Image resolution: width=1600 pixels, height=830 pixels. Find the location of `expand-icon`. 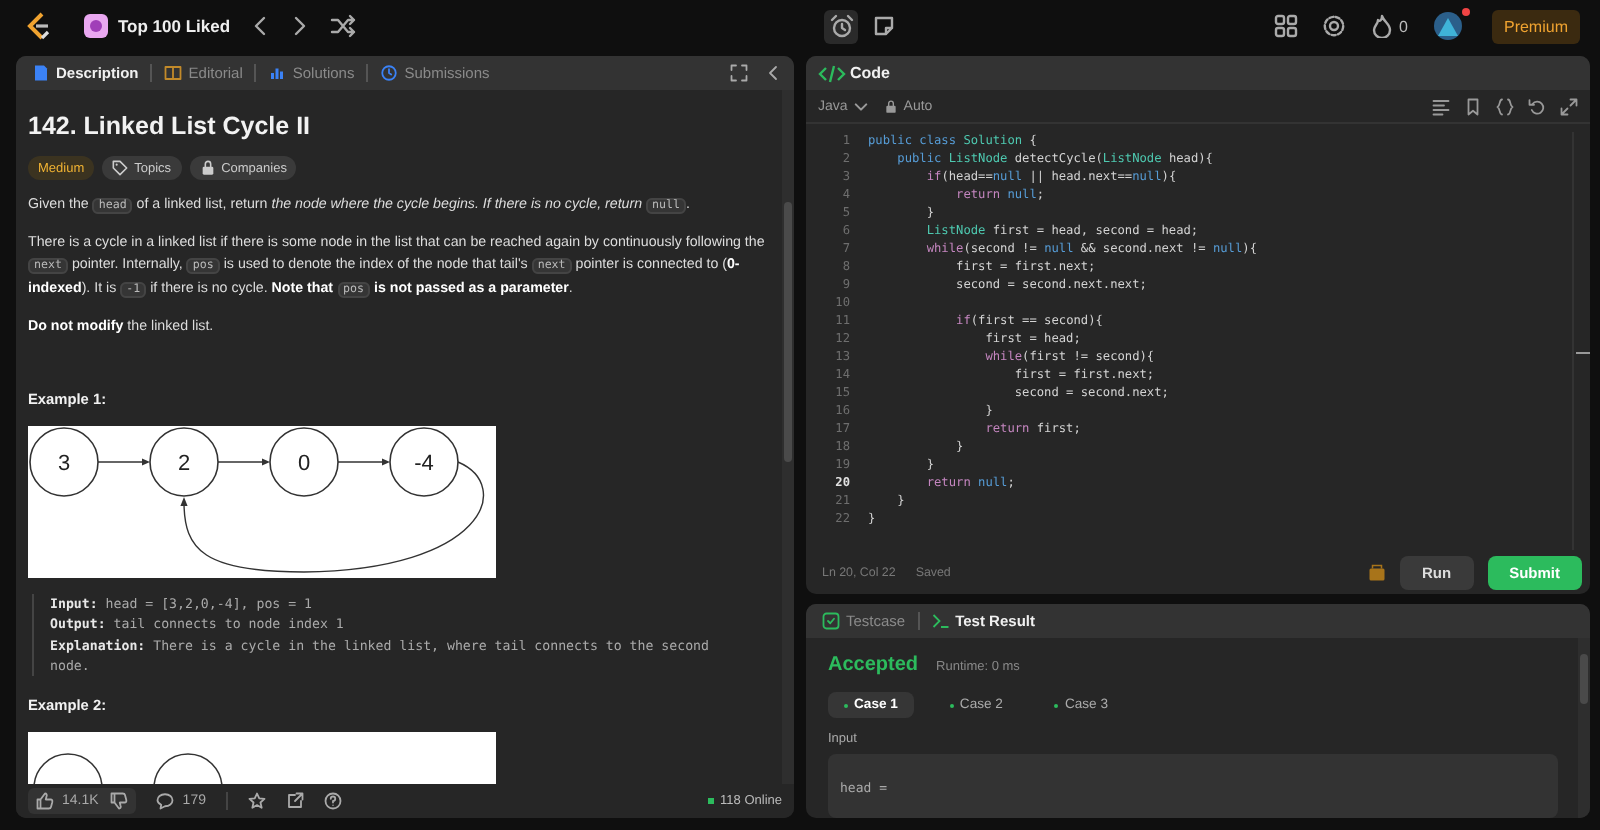

expand-icon is located at coordinates (739, 73).